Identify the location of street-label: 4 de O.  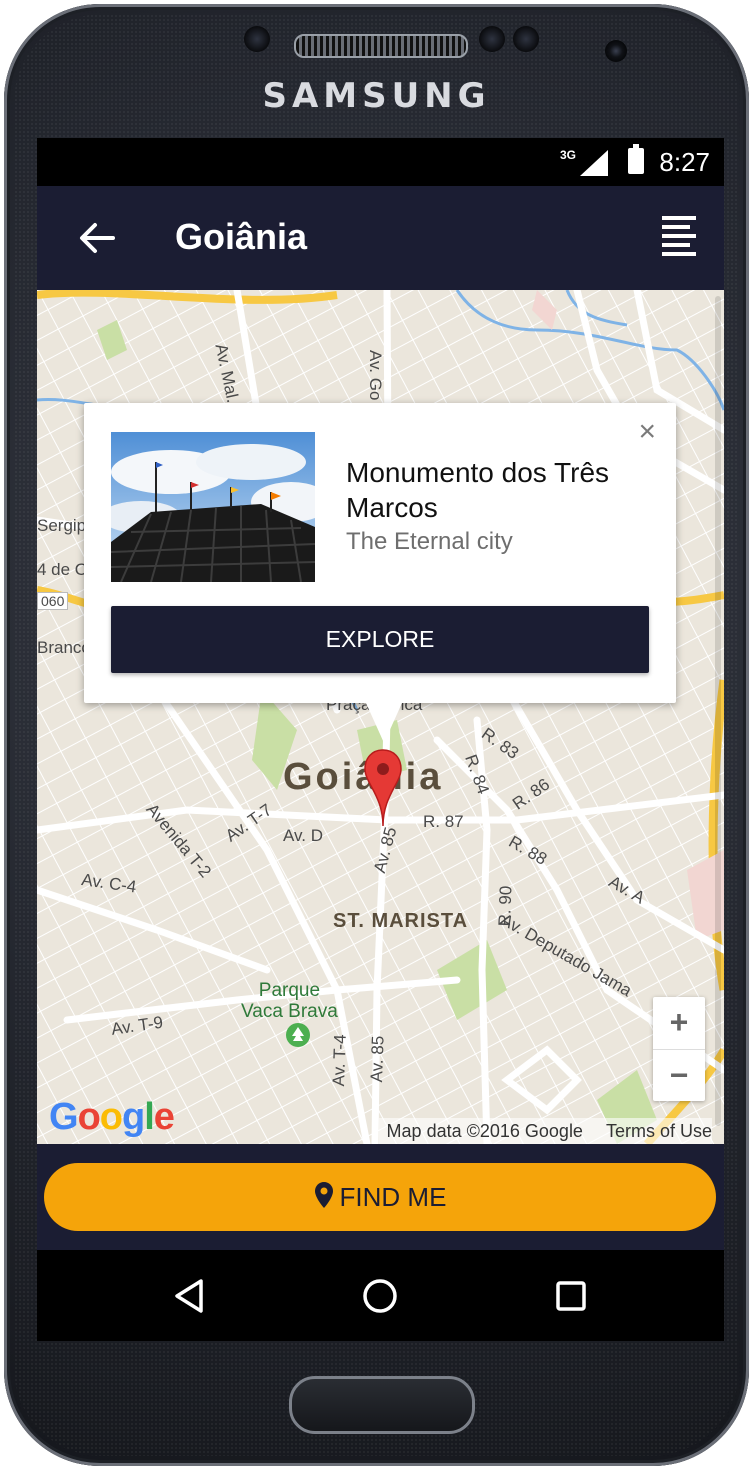
(63, 569).